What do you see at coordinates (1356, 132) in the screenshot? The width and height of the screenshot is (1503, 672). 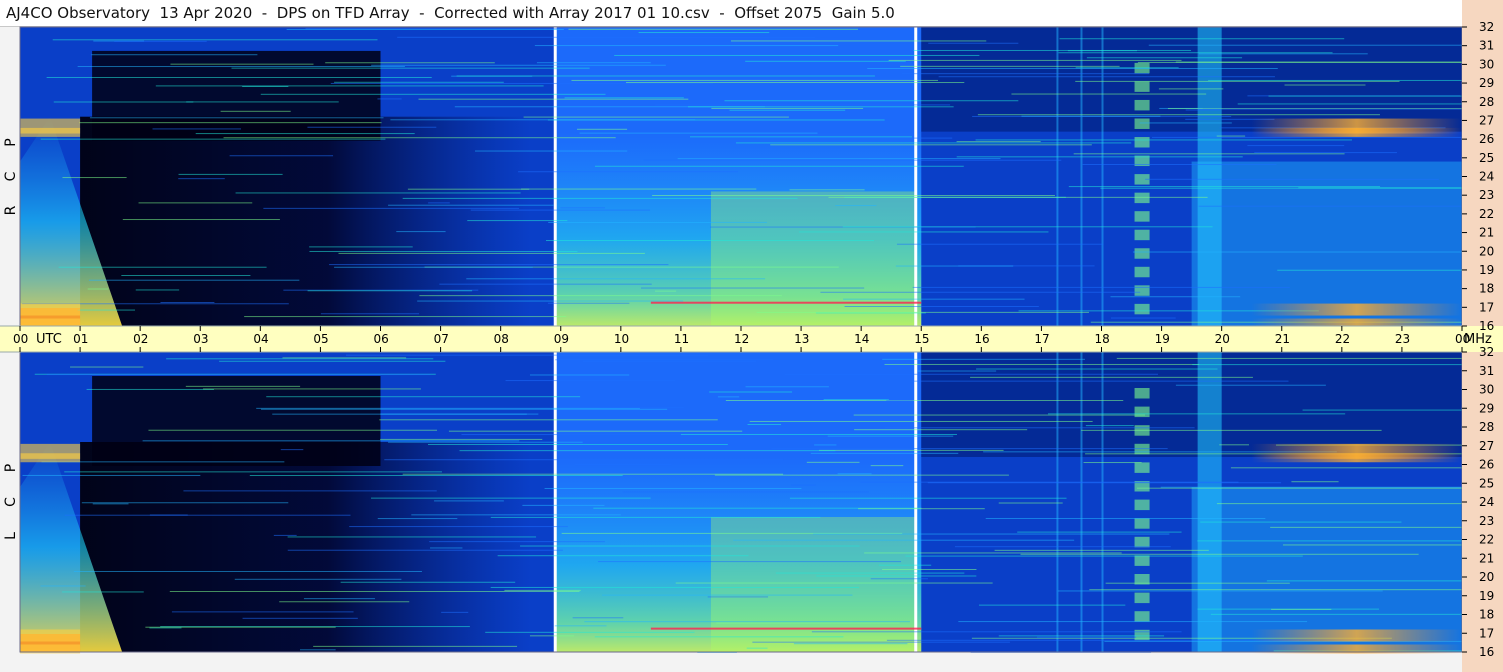 I see `hot-band` at bounding box center [1356, 132].